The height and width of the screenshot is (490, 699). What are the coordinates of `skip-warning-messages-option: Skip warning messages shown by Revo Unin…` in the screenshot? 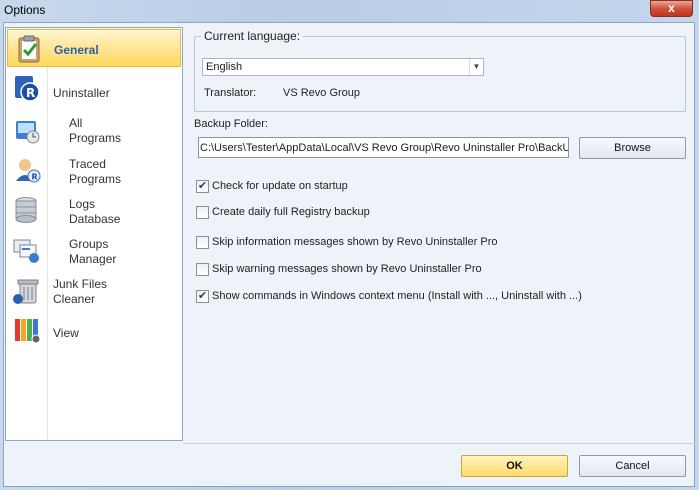 It's located at (396, 270).